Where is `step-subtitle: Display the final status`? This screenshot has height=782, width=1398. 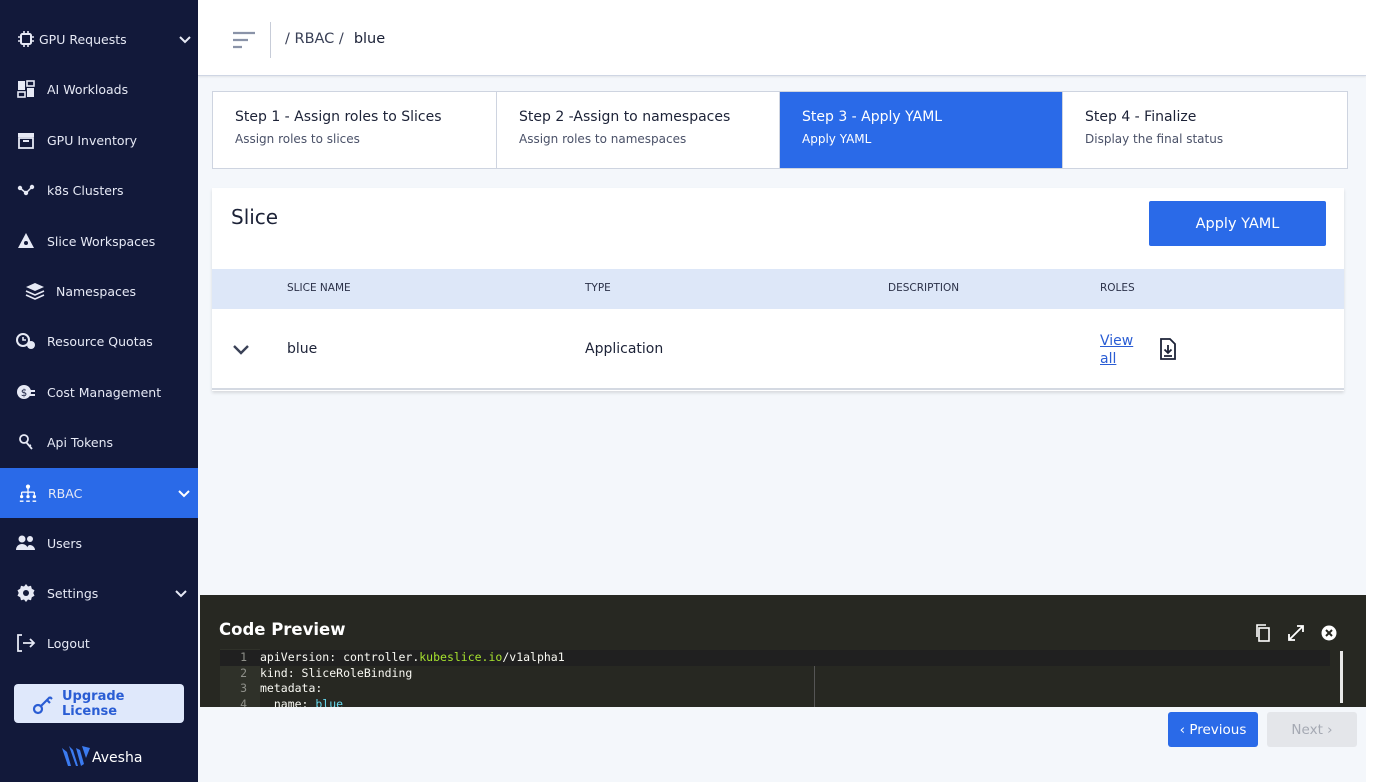 step-subtitle: Display the final status is located at coordinates (1154, 139).